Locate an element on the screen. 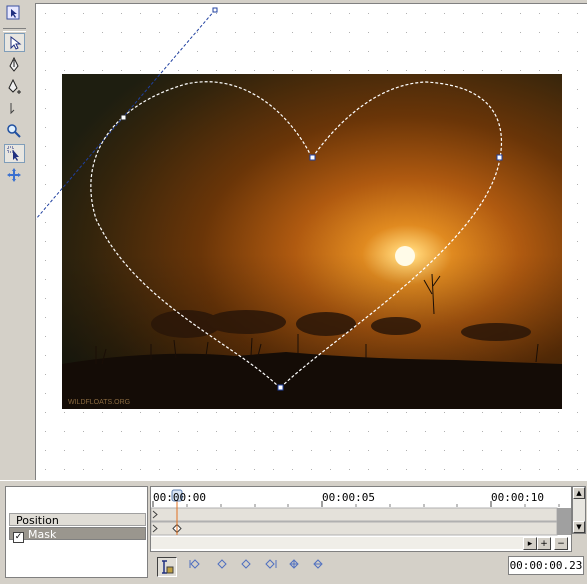 Image resolution: width=587 pixels, height=584 pixels. scroll-up-button: ▲ is located at coordinates (579, 493).